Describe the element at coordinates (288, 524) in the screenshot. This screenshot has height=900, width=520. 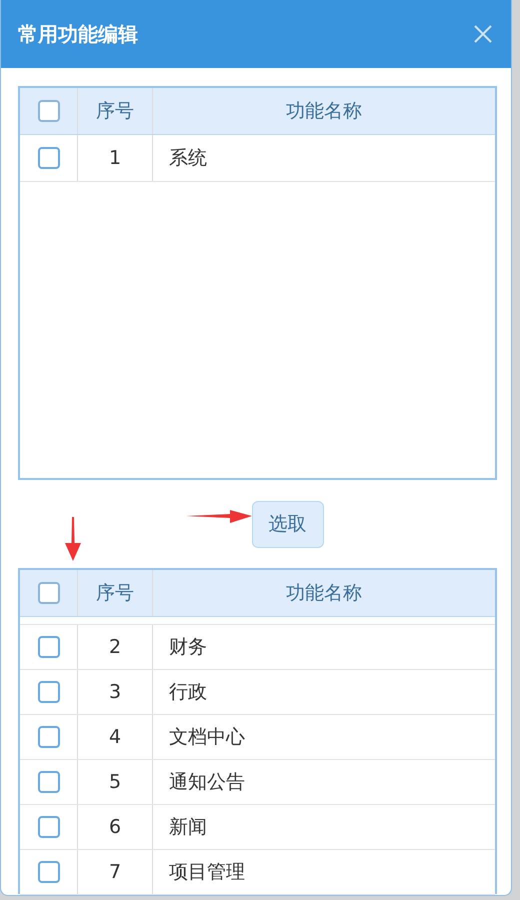
I see `select-button: 选取` at that location.